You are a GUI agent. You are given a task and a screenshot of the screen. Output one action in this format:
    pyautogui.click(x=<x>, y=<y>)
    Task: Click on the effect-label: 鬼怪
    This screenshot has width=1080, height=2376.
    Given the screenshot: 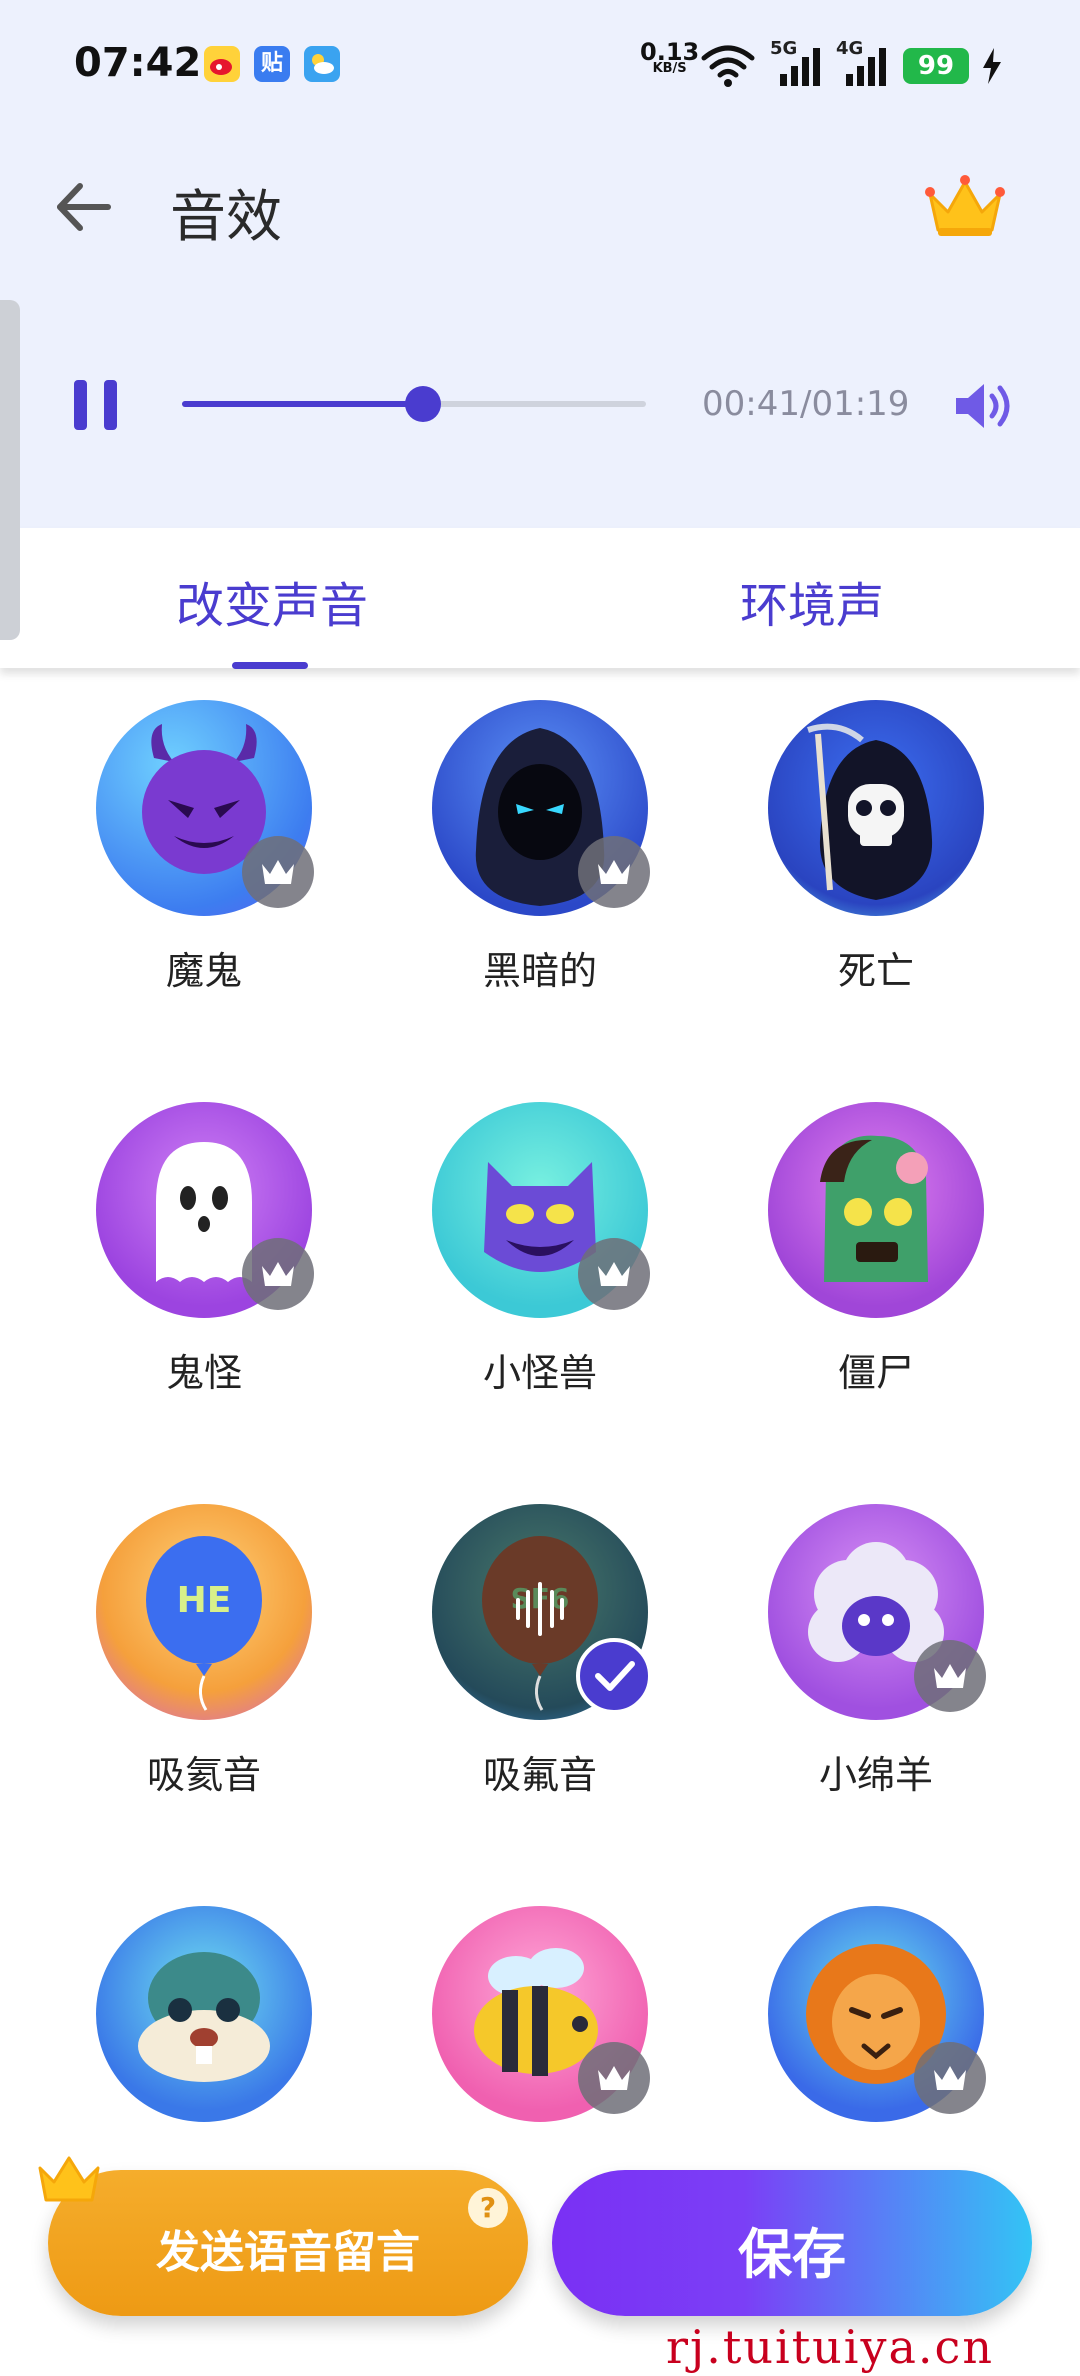 What is the action you would take?
    pyautogui.click(x=203, y=1373)
    